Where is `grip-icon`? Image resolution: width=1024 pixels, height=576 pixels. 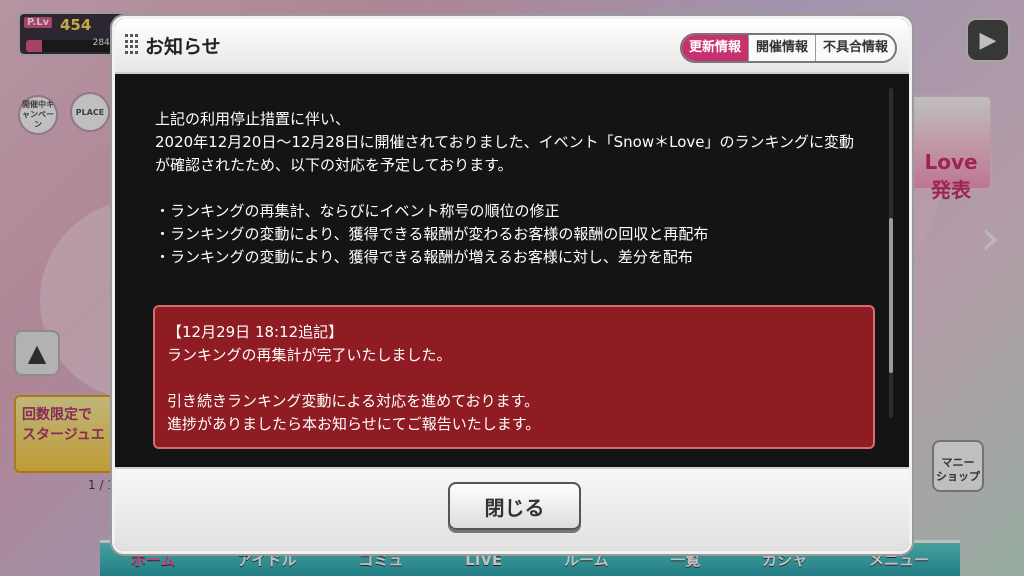
grip-icon is located at coordinates (132, 44).